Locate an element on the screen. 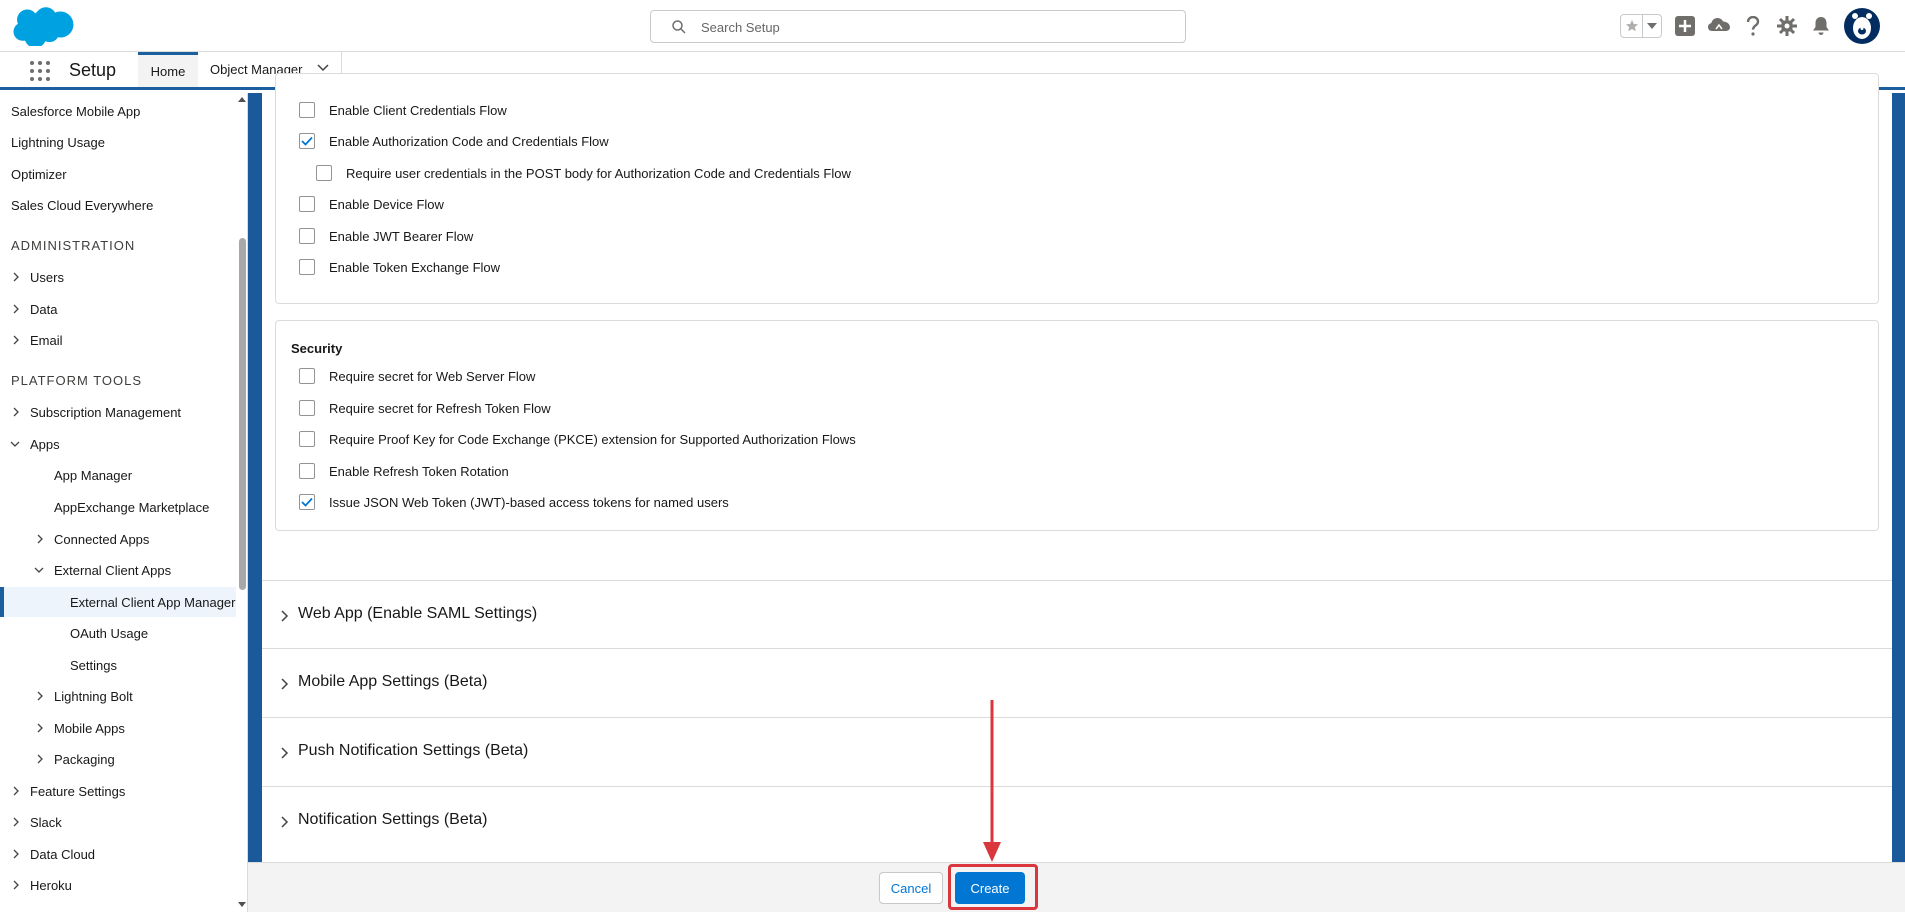 Image resolution: width=1905 pixels, height=912 pixels. enable-token-exchange-flow-option: Enable Token Exchange Flow is located at coordinates (399, 267).